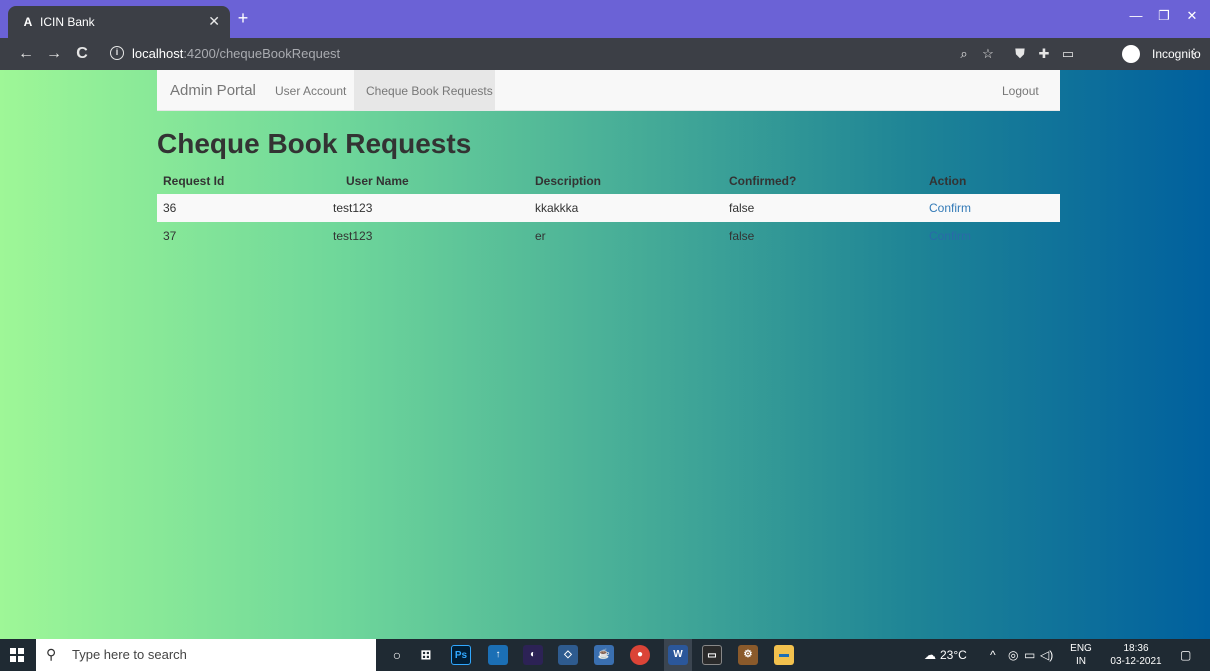  I want to click on eclipse-icon: ◐, so click(533, 655).